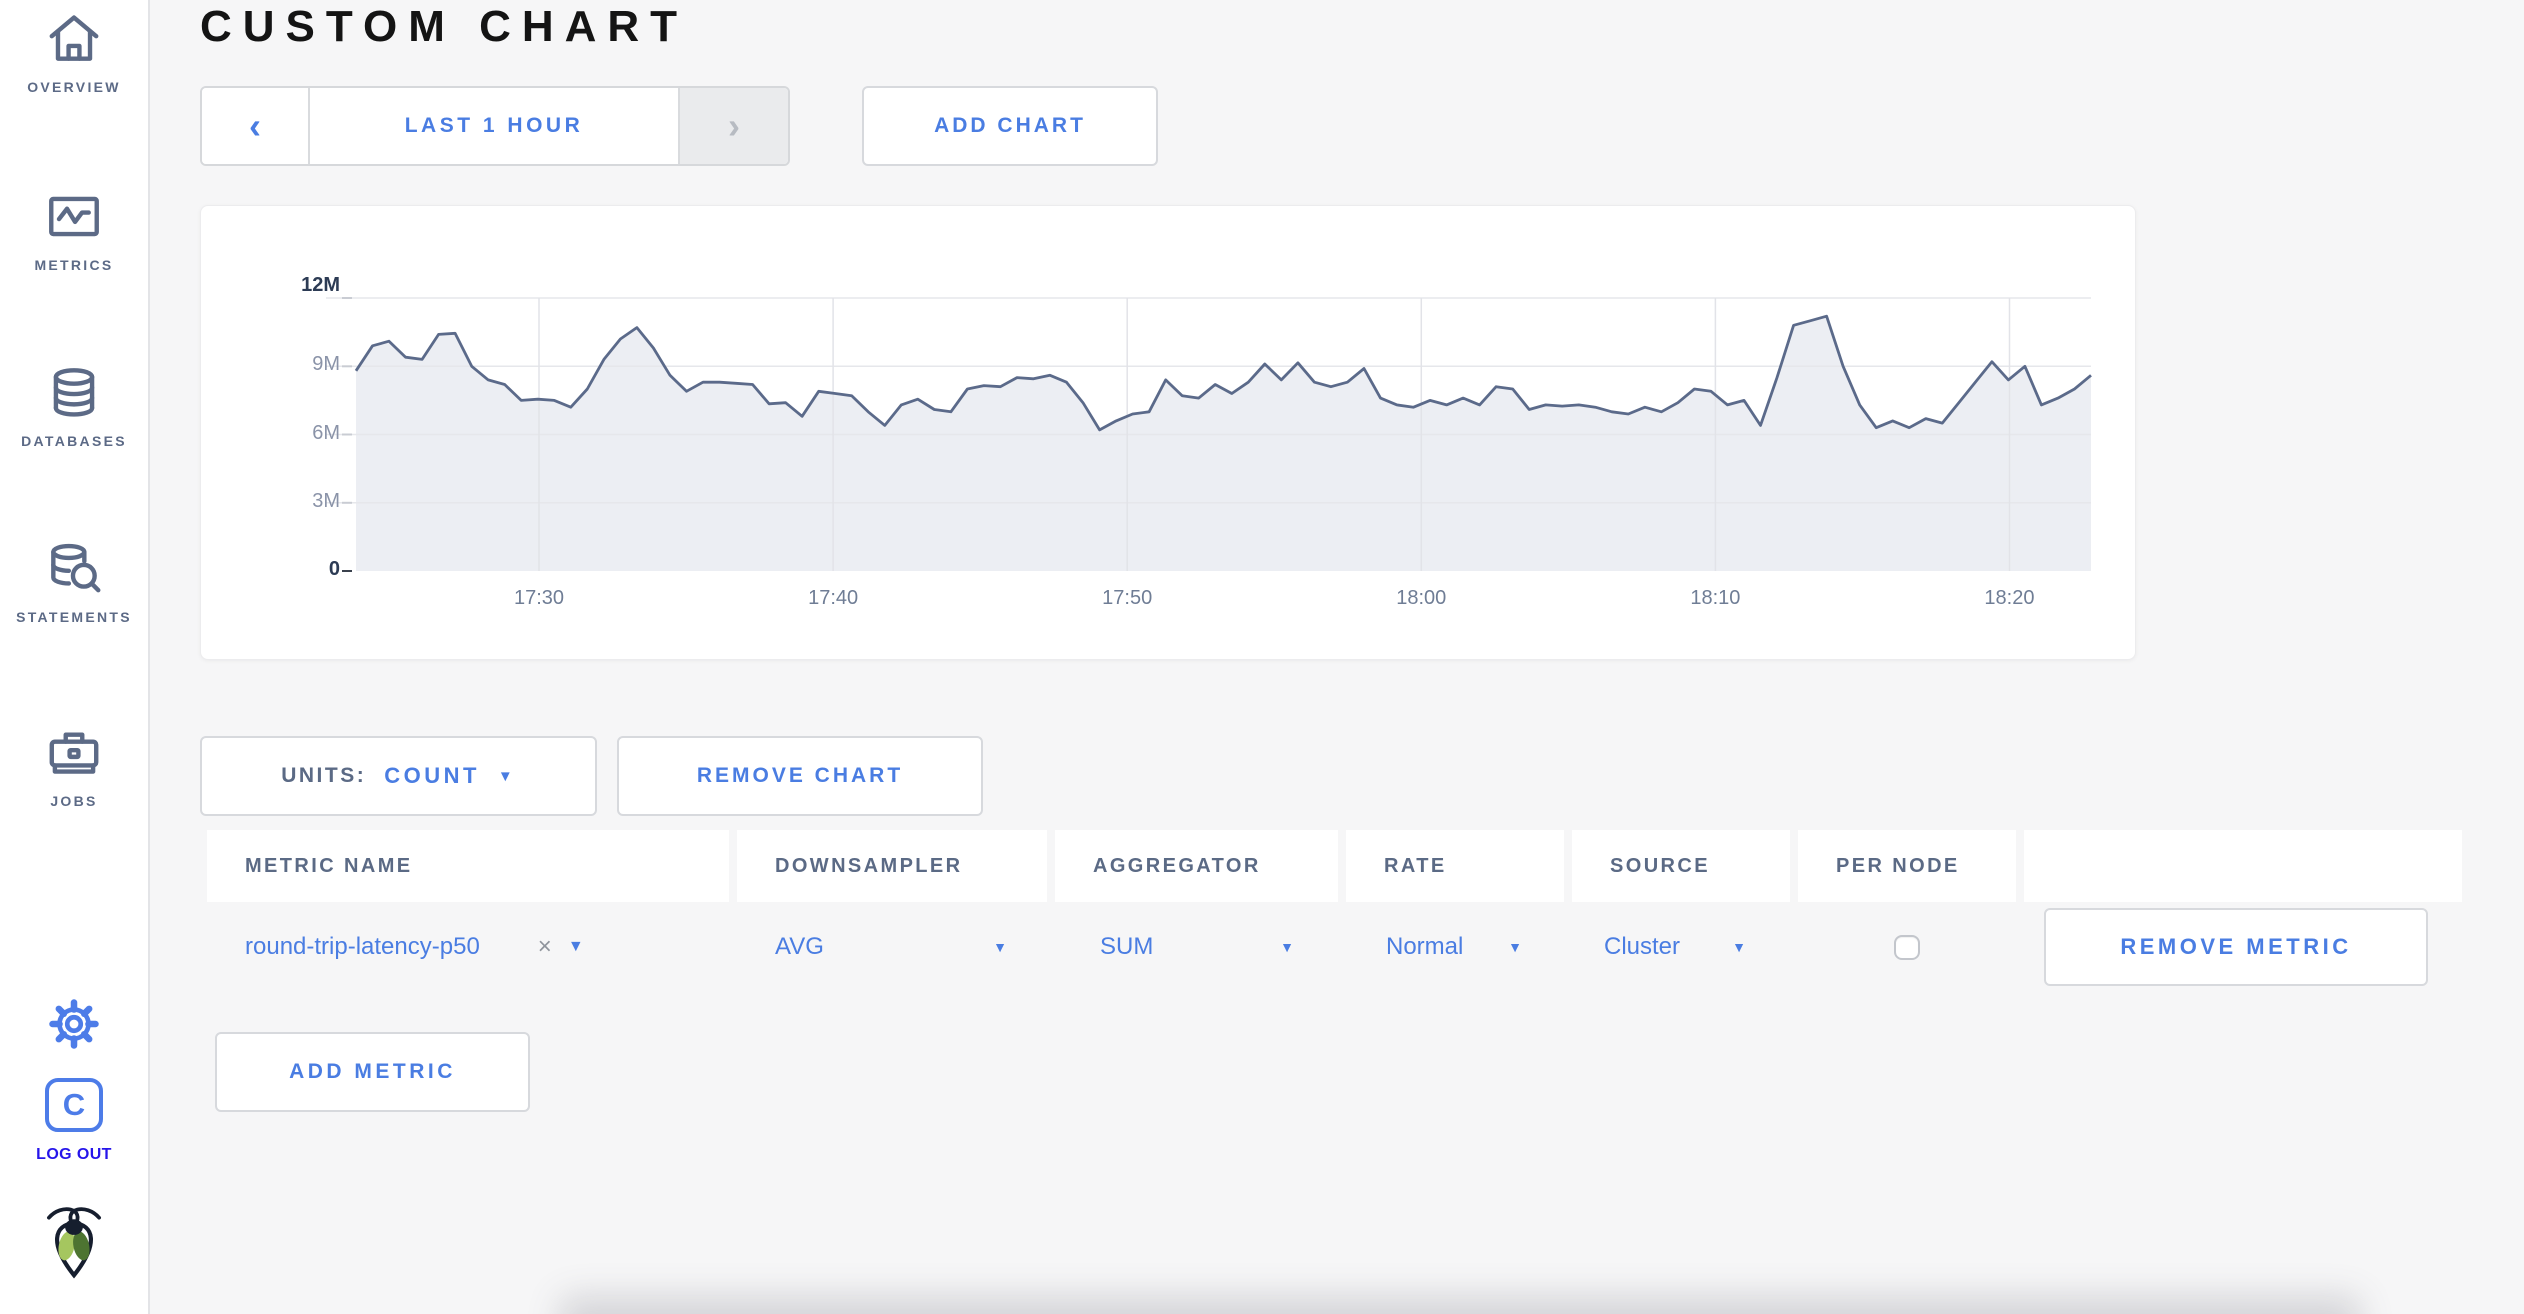 Image resolution: width=2524 pixels, height=1314 pixels. I want to click on units-value: COUNT, so click(432, 775).